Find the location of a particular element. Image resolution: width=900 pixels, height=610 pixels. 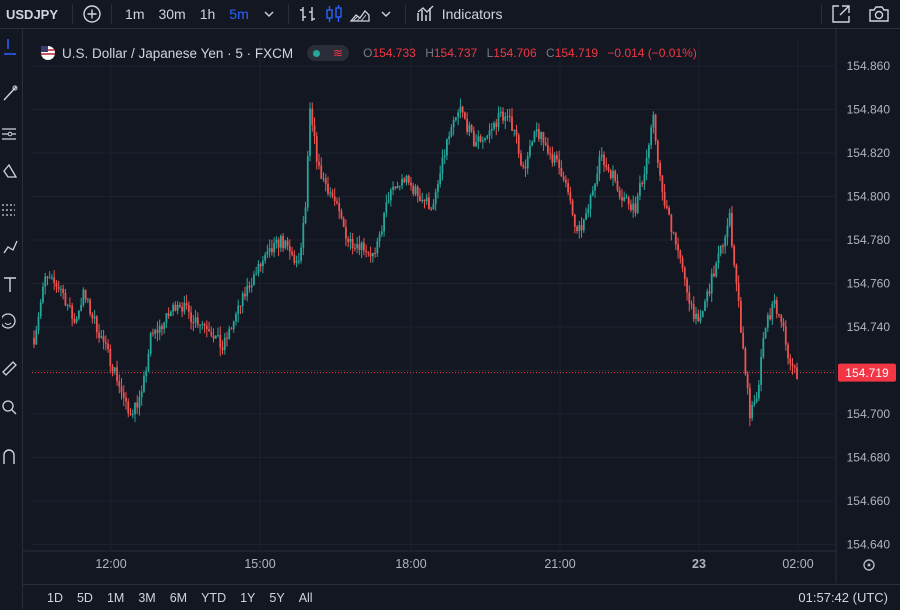

range-5y: 5Y is located at coordinates (276, 598).